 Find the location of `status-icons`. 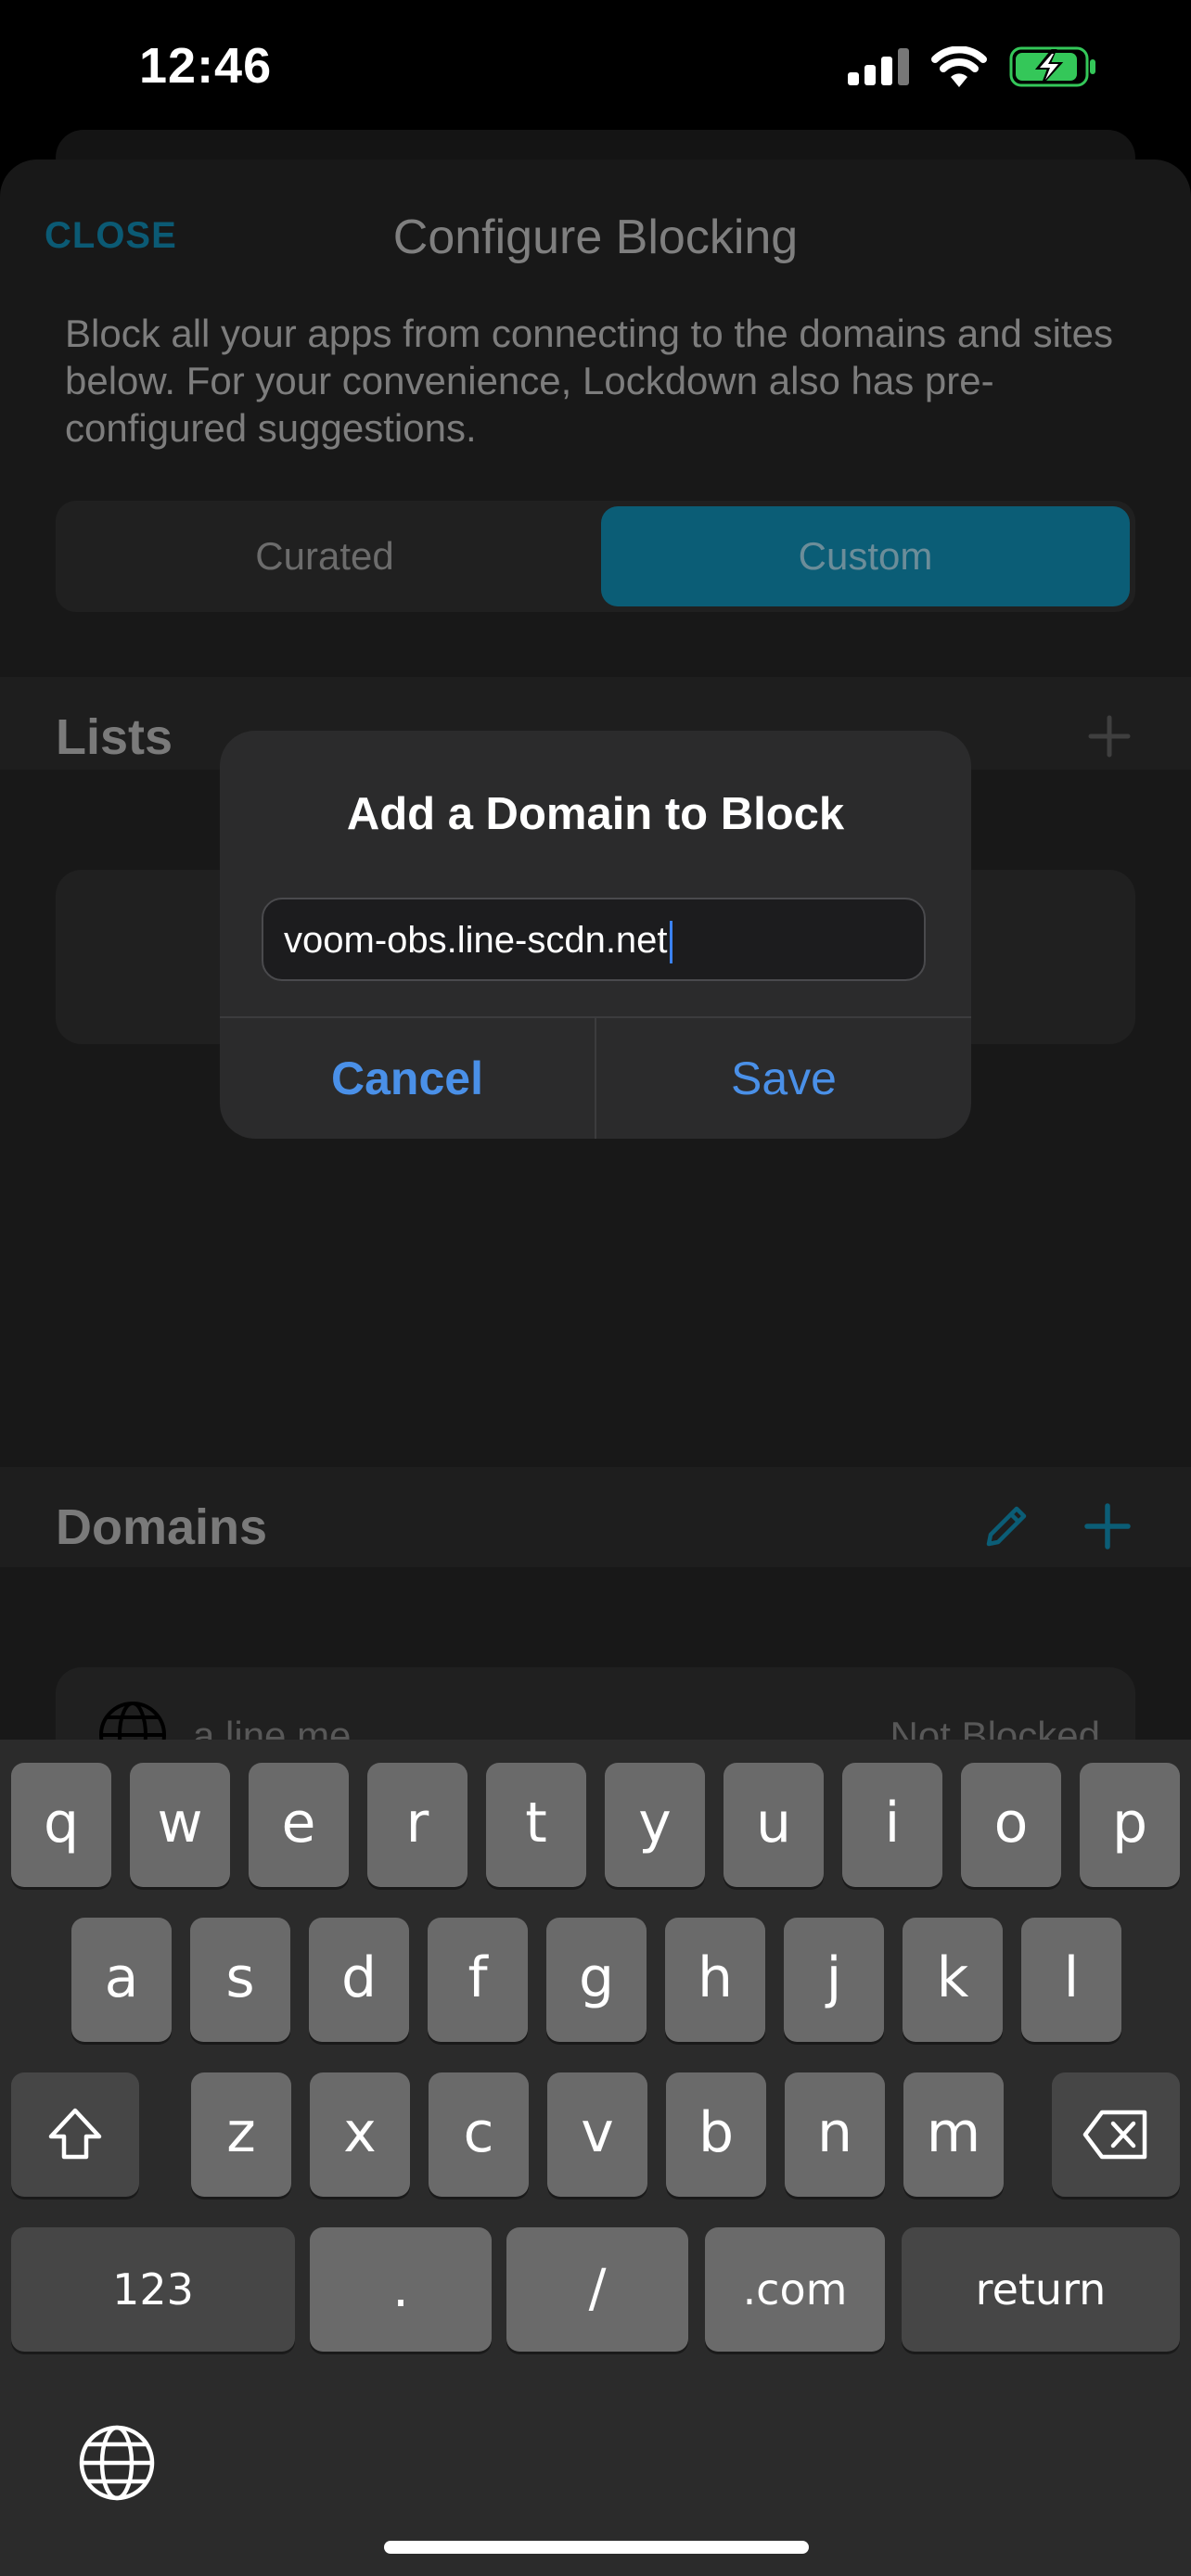

status-icons is located at coordinates (973, 66).